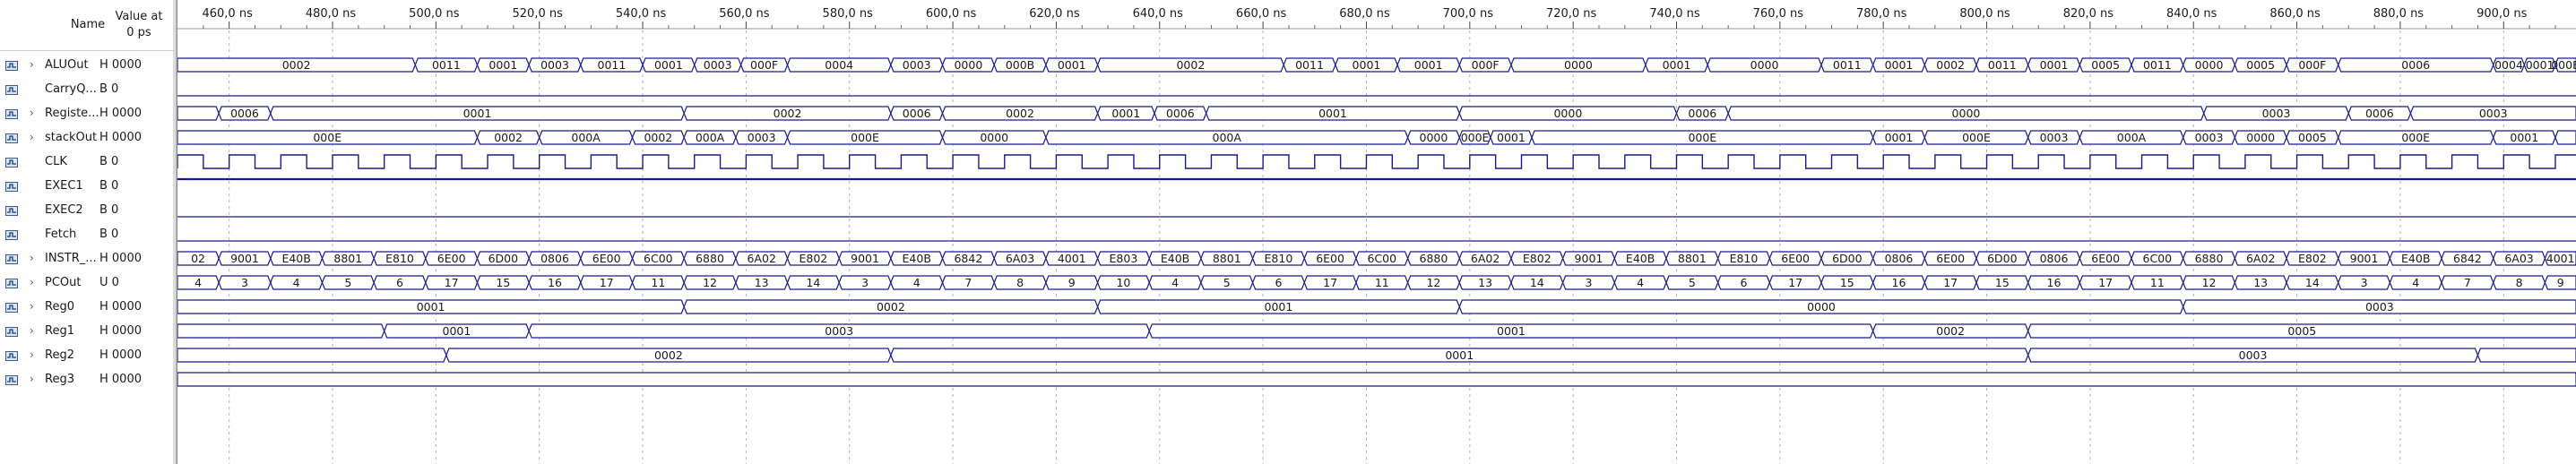 This screenshot has height=464, width=2576. What do you see at coordinates (88, 235) in the screenshot?
I see `signal-row: Fetch B 0` at bounding box center [88, 235].